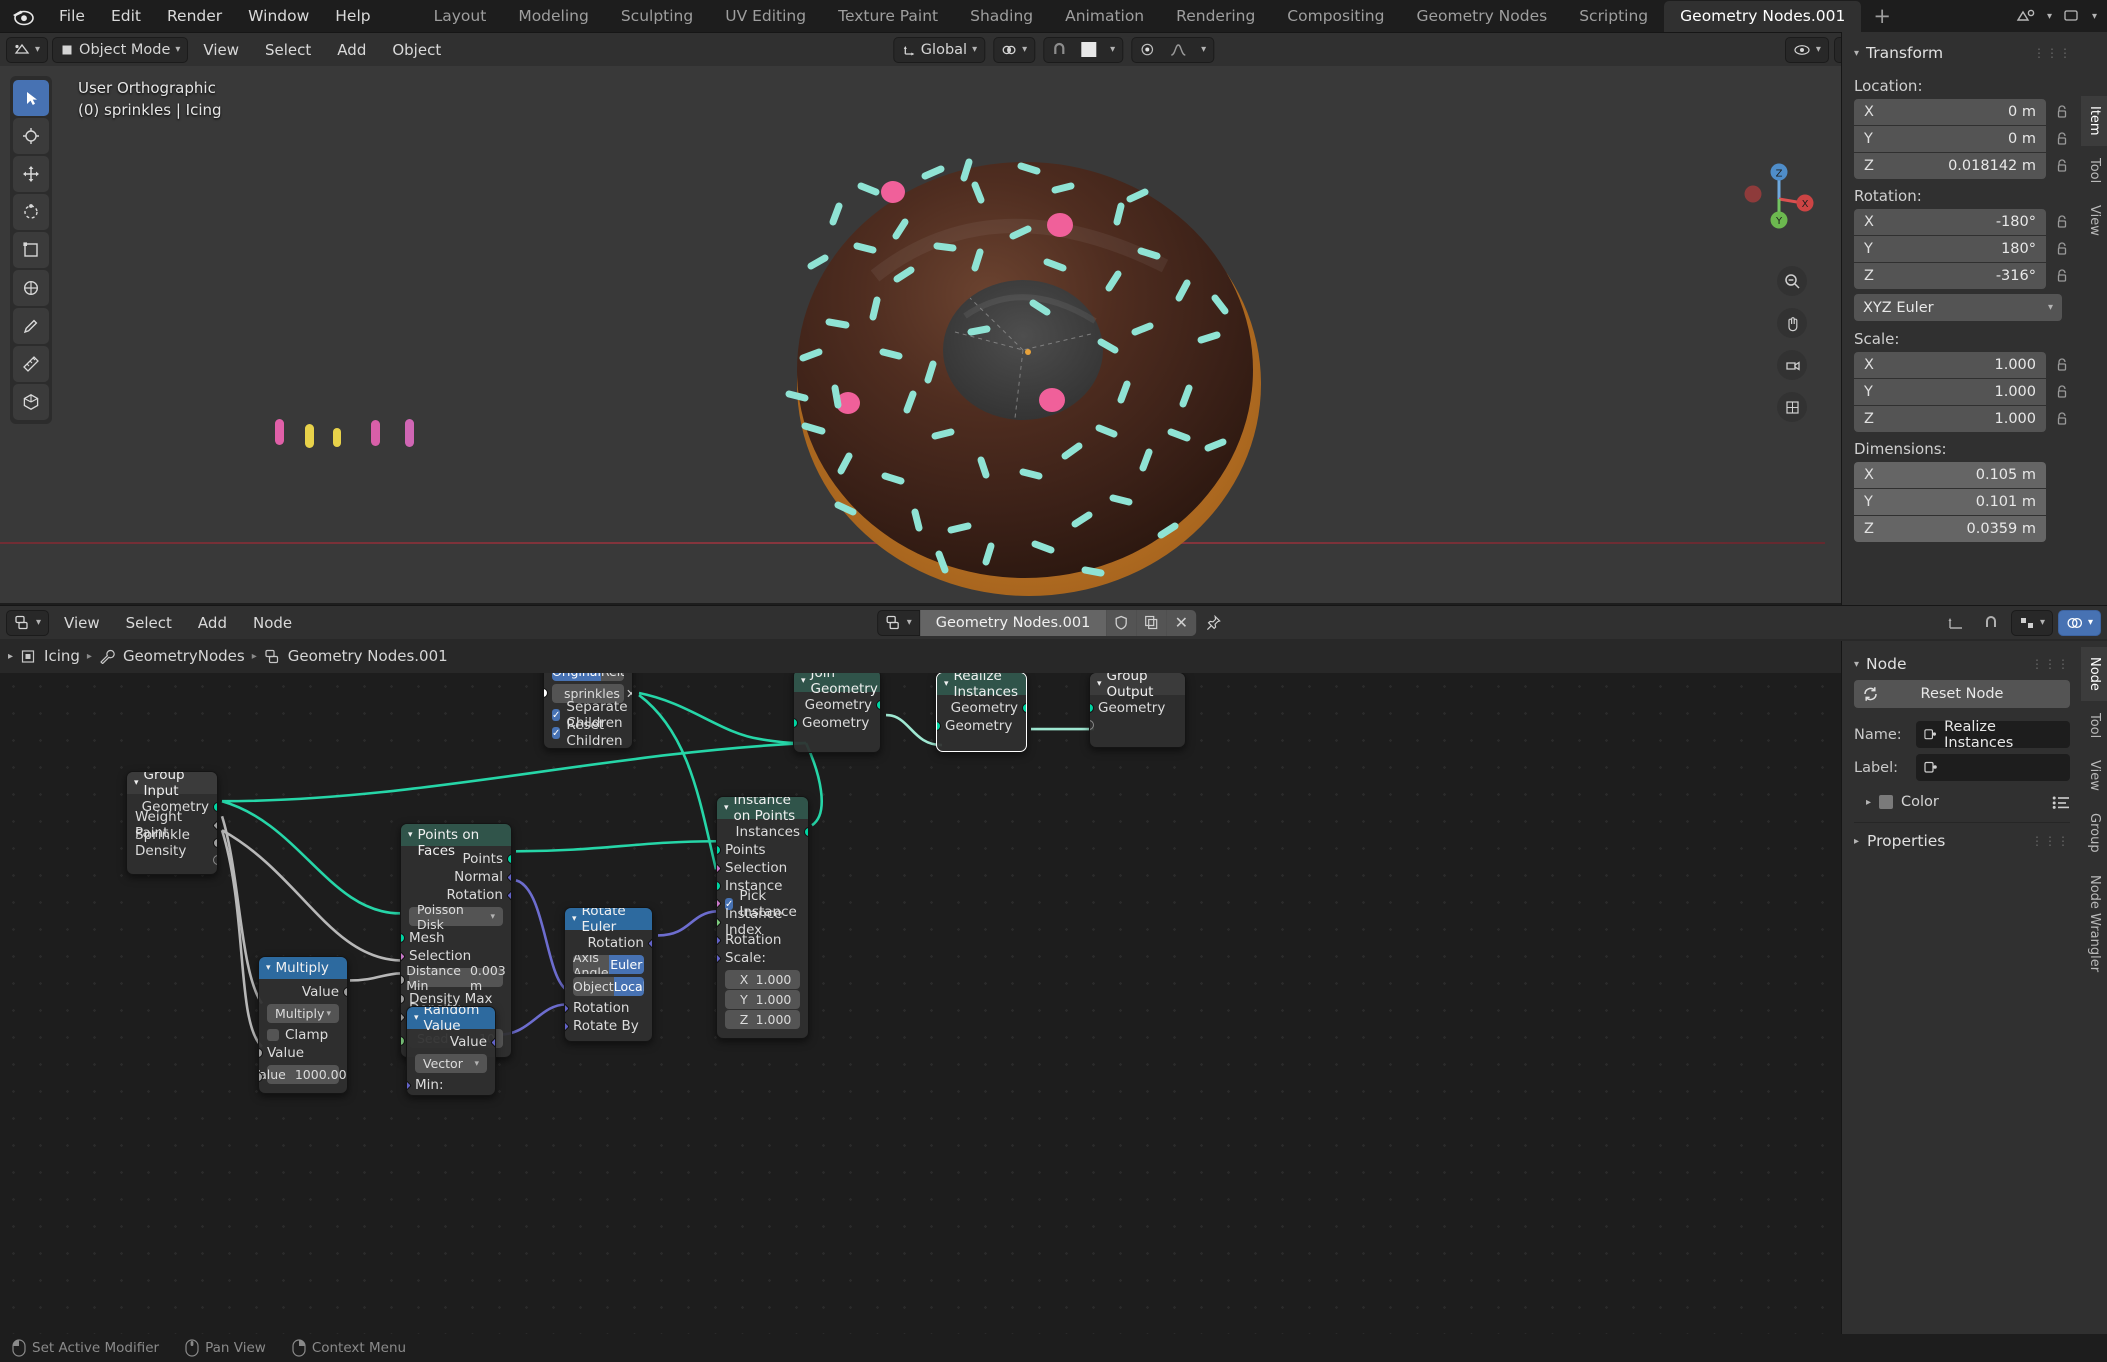 This screenshot has width=2107, height=1362. What do you see at coordinates (1481, 16) in the screenshot?
I see `workspace-tab-geometry-nodes: Geometry Nodes` at bounding box center [1481, 16].